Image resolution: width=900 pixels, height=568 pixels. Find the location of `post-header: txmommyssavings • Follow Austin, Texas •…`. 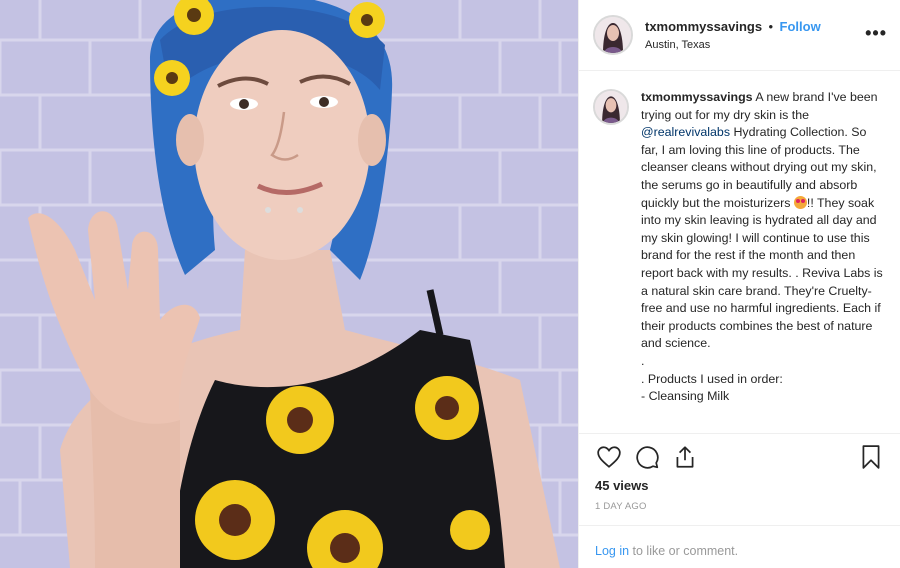

post-header: txmommyssavings • Follow Austin, Texas •… is located at coordinates (739, 35).